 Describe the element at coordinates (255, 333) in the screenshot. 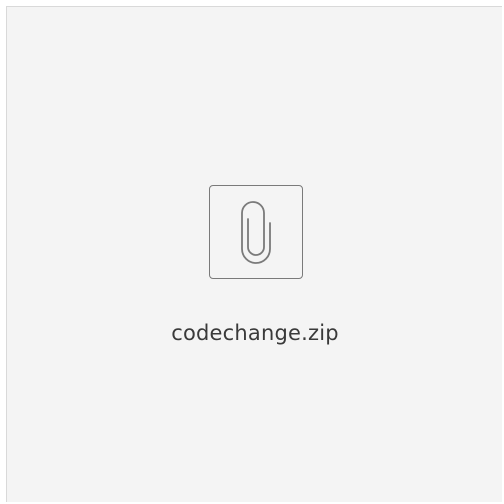

I see `attachment-file-name: codechange.zip` at that location.